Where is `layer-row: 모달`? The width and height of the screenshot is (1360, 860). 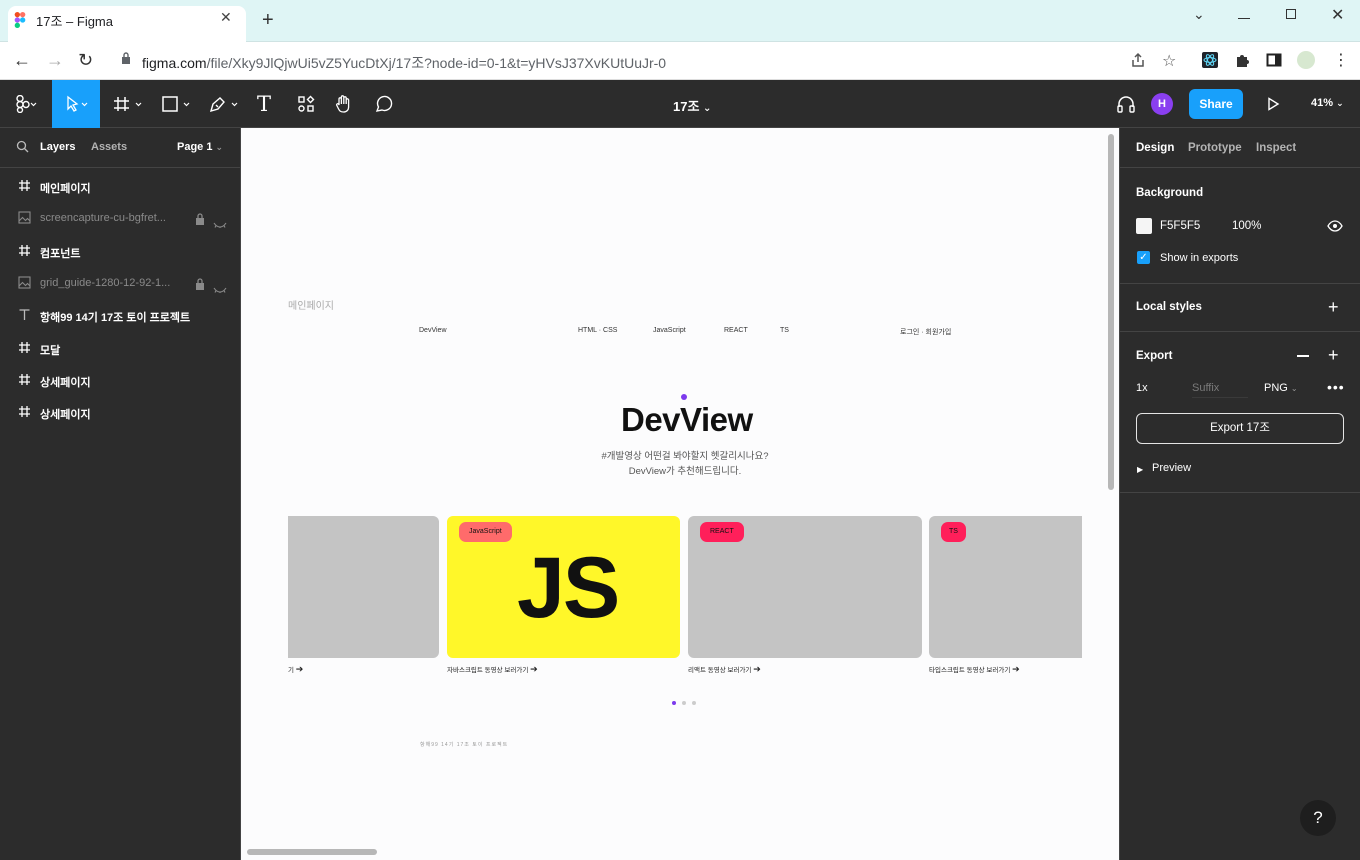
layer-row: 모달 is located at coordinates (120, 348).